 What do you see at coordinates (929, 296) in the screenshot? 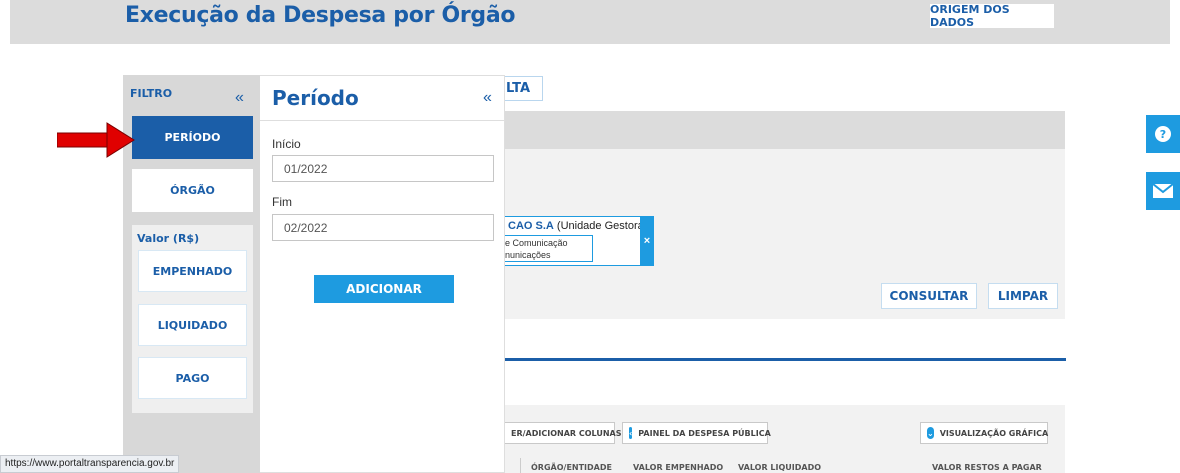
I see `consultar-button: CONSULTAR` at bounding box center [929, 296].